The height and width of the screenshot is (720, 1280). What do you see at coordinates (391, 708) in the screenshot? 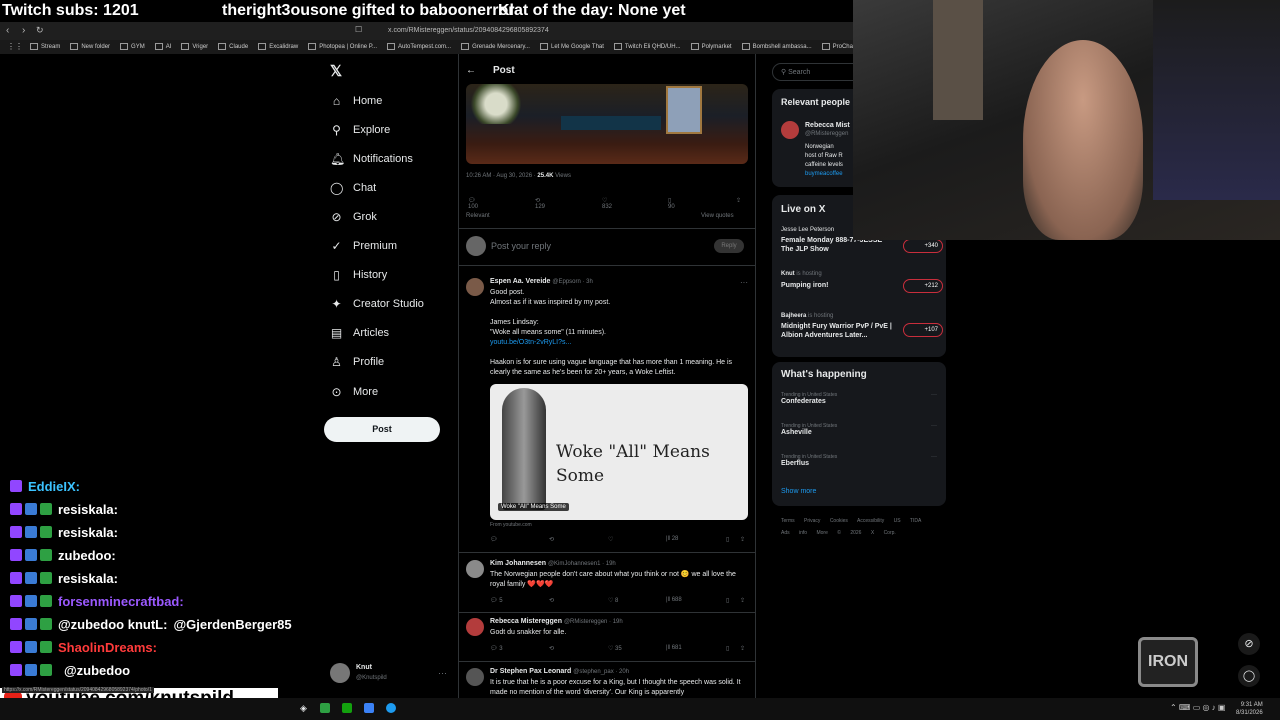
I see `chrome-icon` at bounding box center [391, 708].